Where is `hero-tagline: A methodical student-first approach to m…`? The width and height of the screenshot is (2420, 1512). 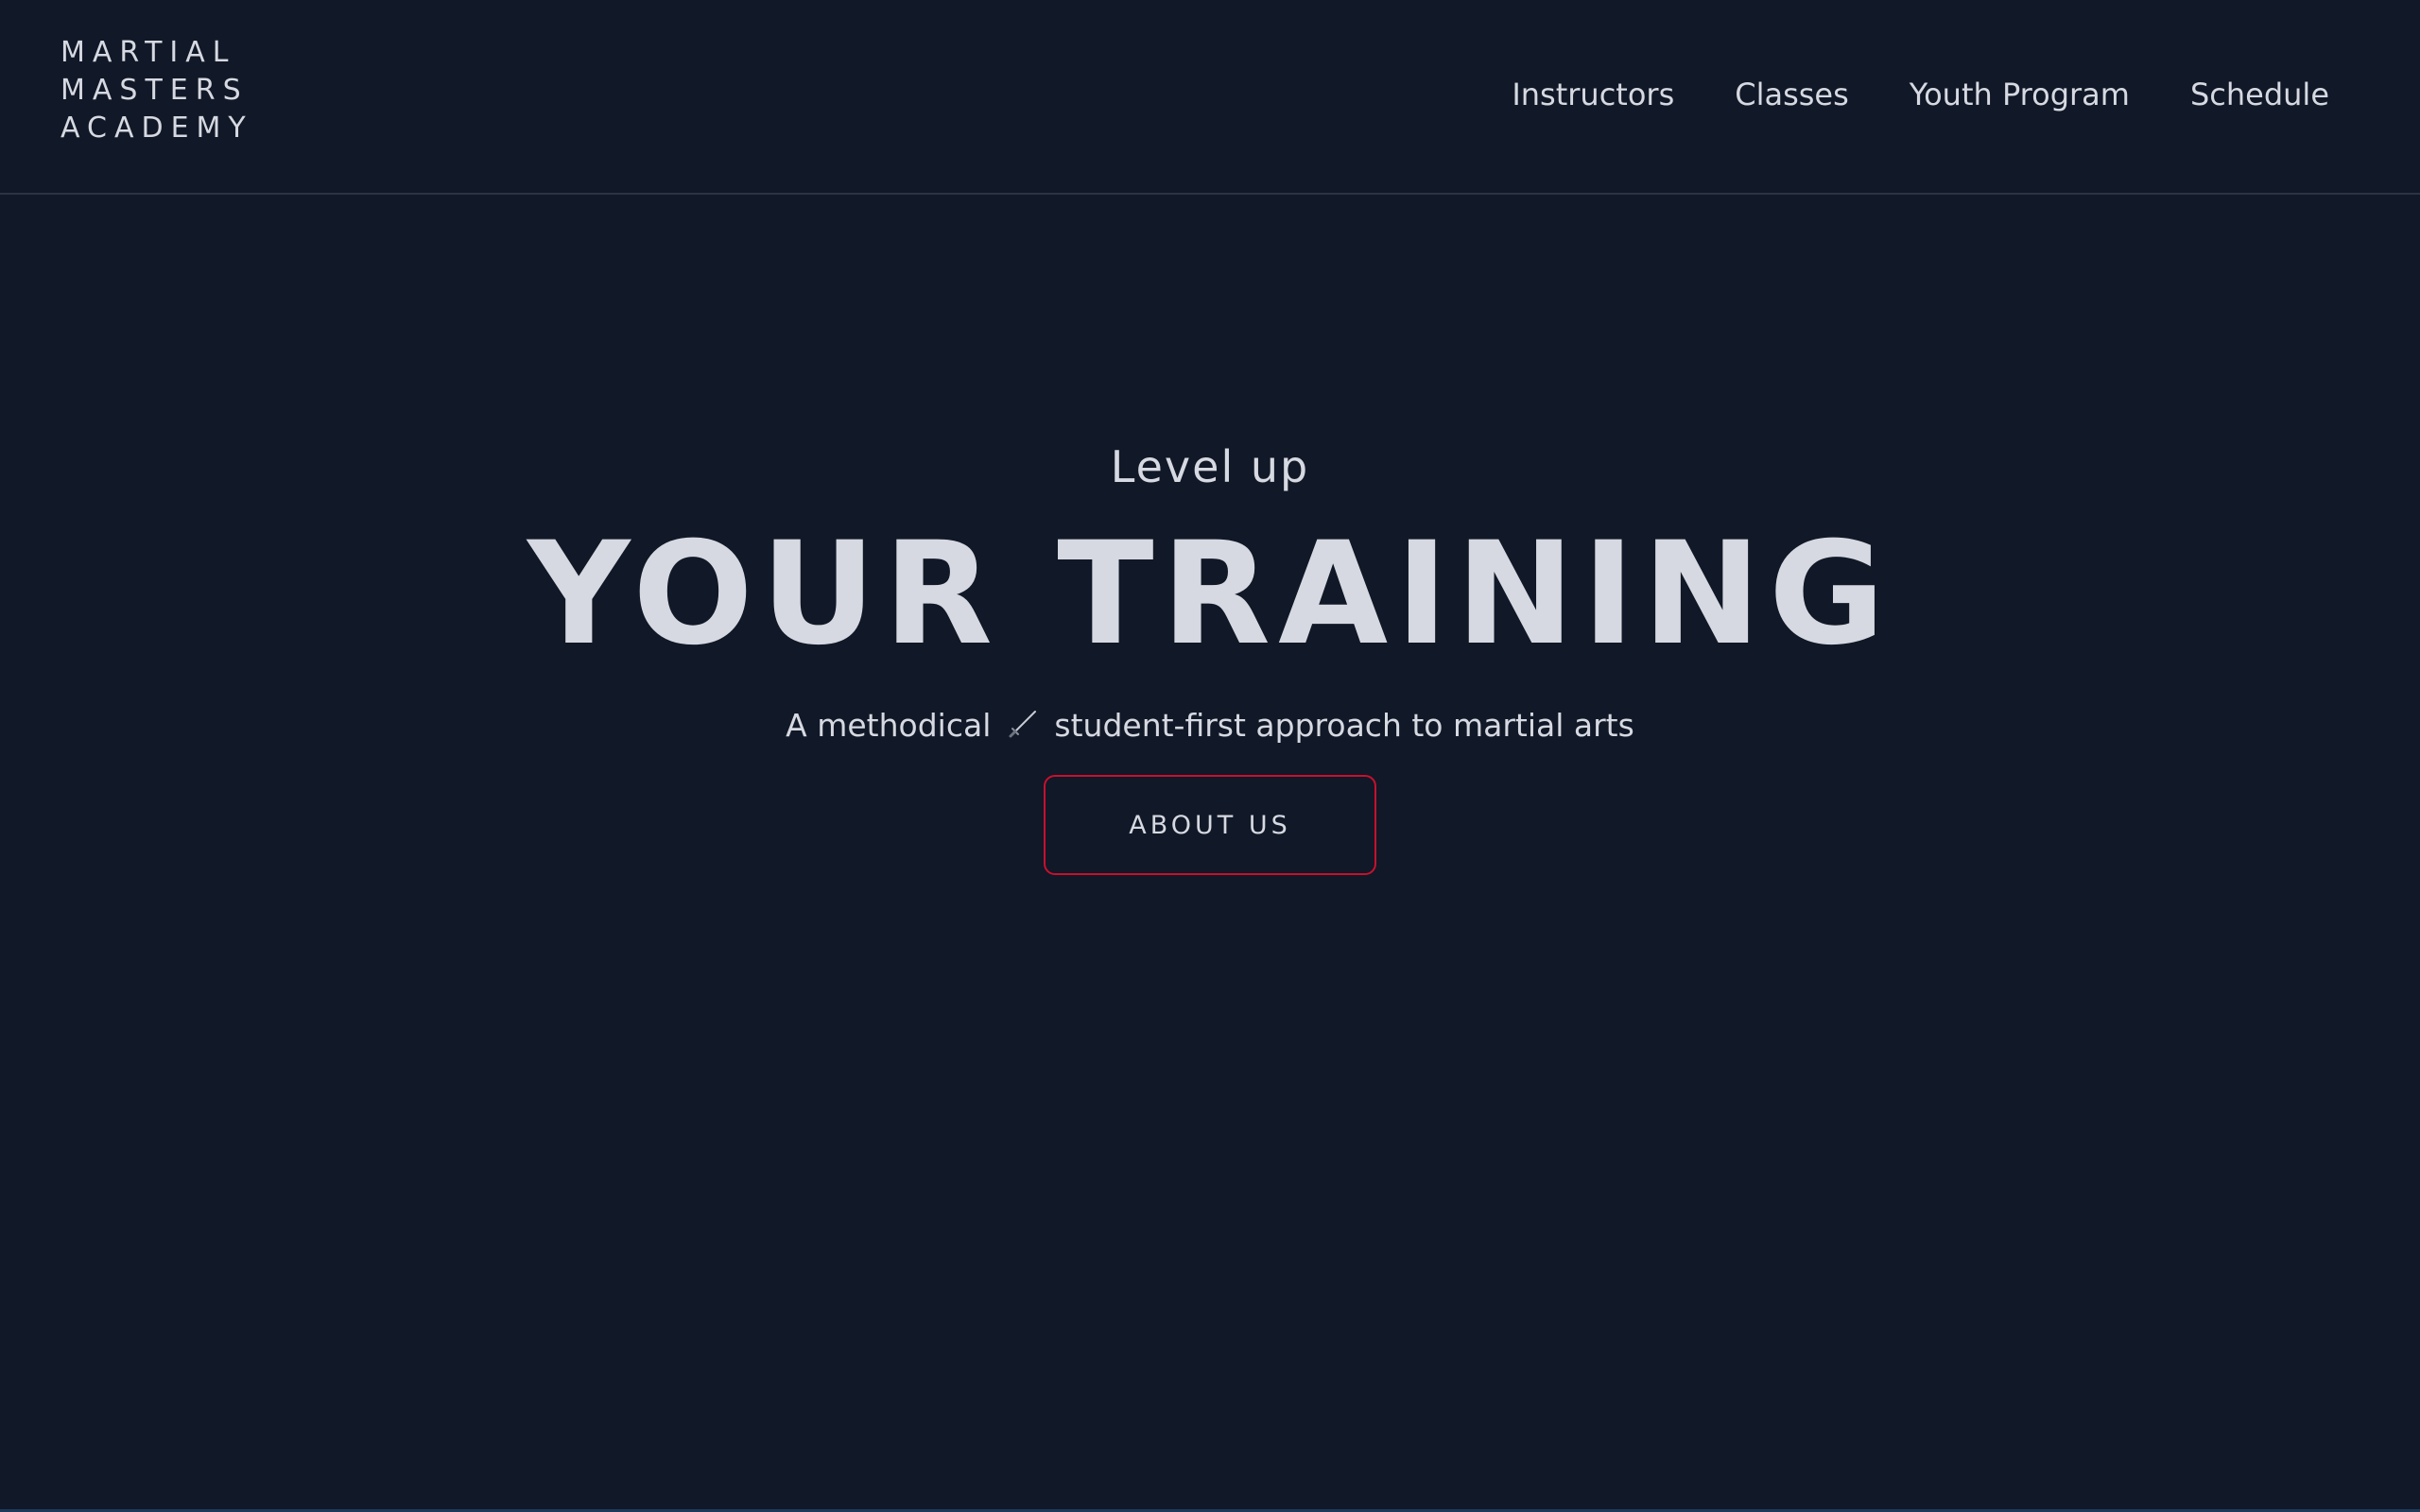 hero-tagline: A methodical student-first approach to m… is located at coordinates (1210, 725).